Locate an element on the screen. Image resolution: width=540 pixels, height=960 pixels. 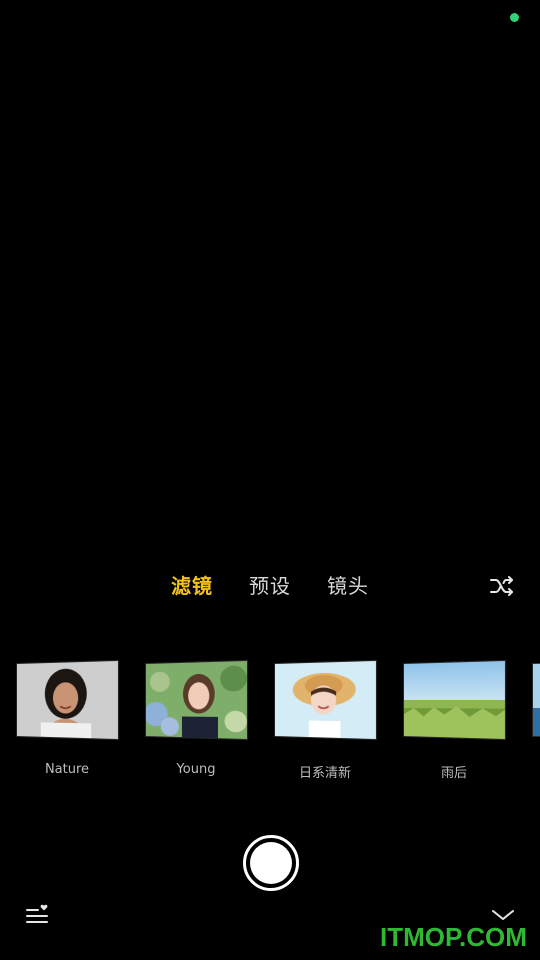
filter-carousel: Nature Young 日系清新 雨后 is located at coordinates (270, 720).